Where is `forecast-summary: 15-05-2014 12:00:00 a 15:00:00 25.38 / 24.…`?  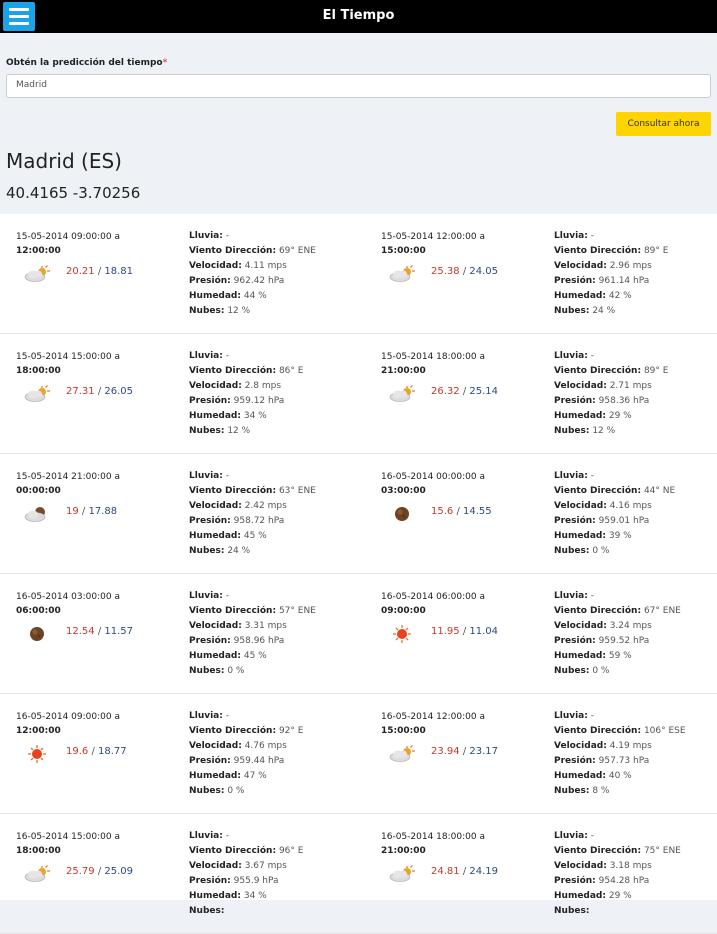
forecast-summary: 15-05-2014 12:00:00 a 15:00:00 25.38 / 24.… is located at coordinates (457, 274).